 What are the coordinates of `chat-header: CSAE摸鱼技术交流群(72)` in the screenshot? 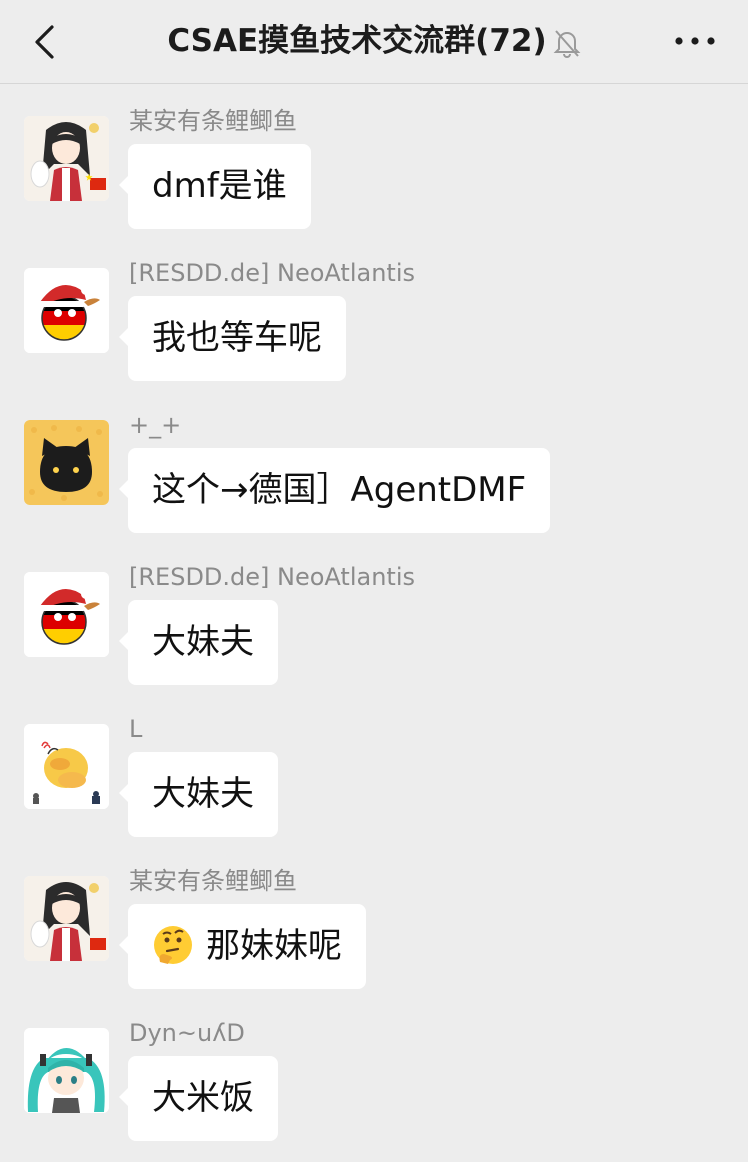 It's located at (374, 42).